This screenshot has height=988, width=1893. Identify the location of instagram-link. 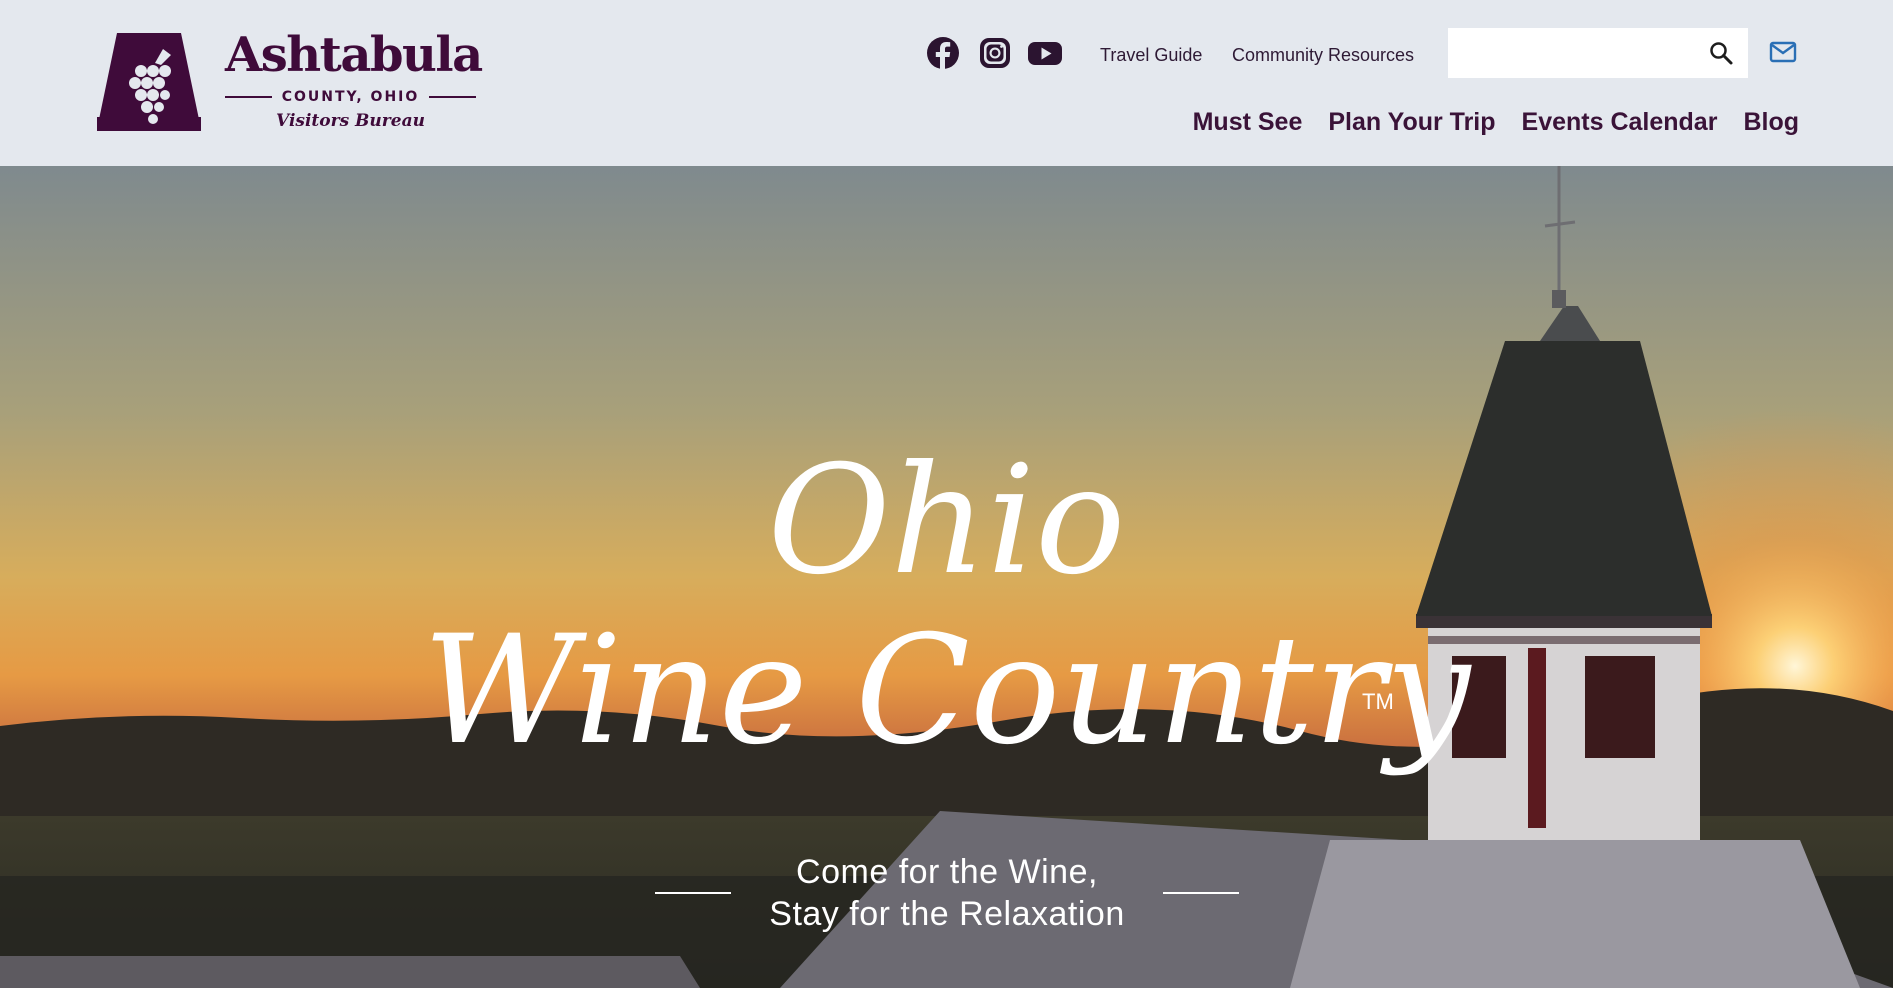
(995, 53).